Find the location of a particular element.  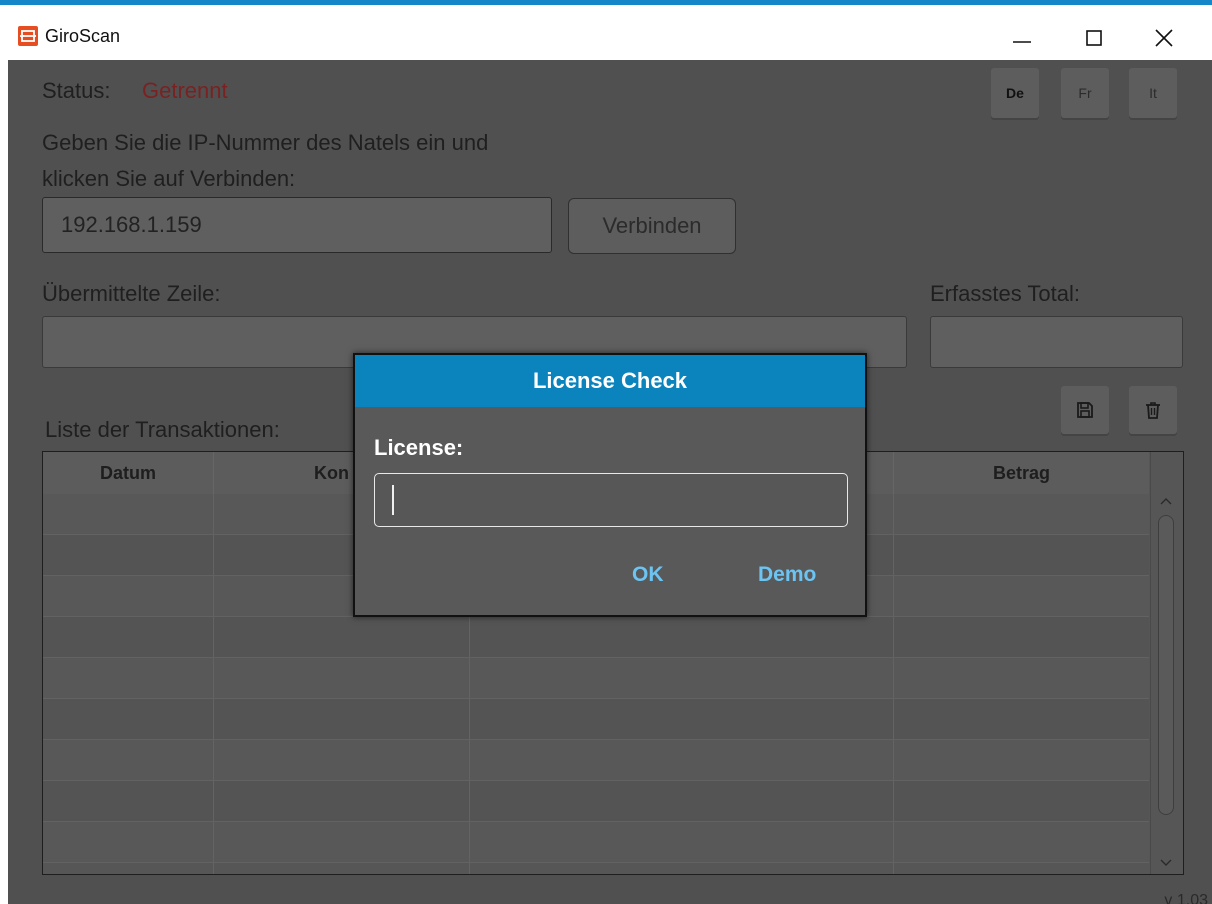

lang-it-button: It is located at coordinates (1153, 93).